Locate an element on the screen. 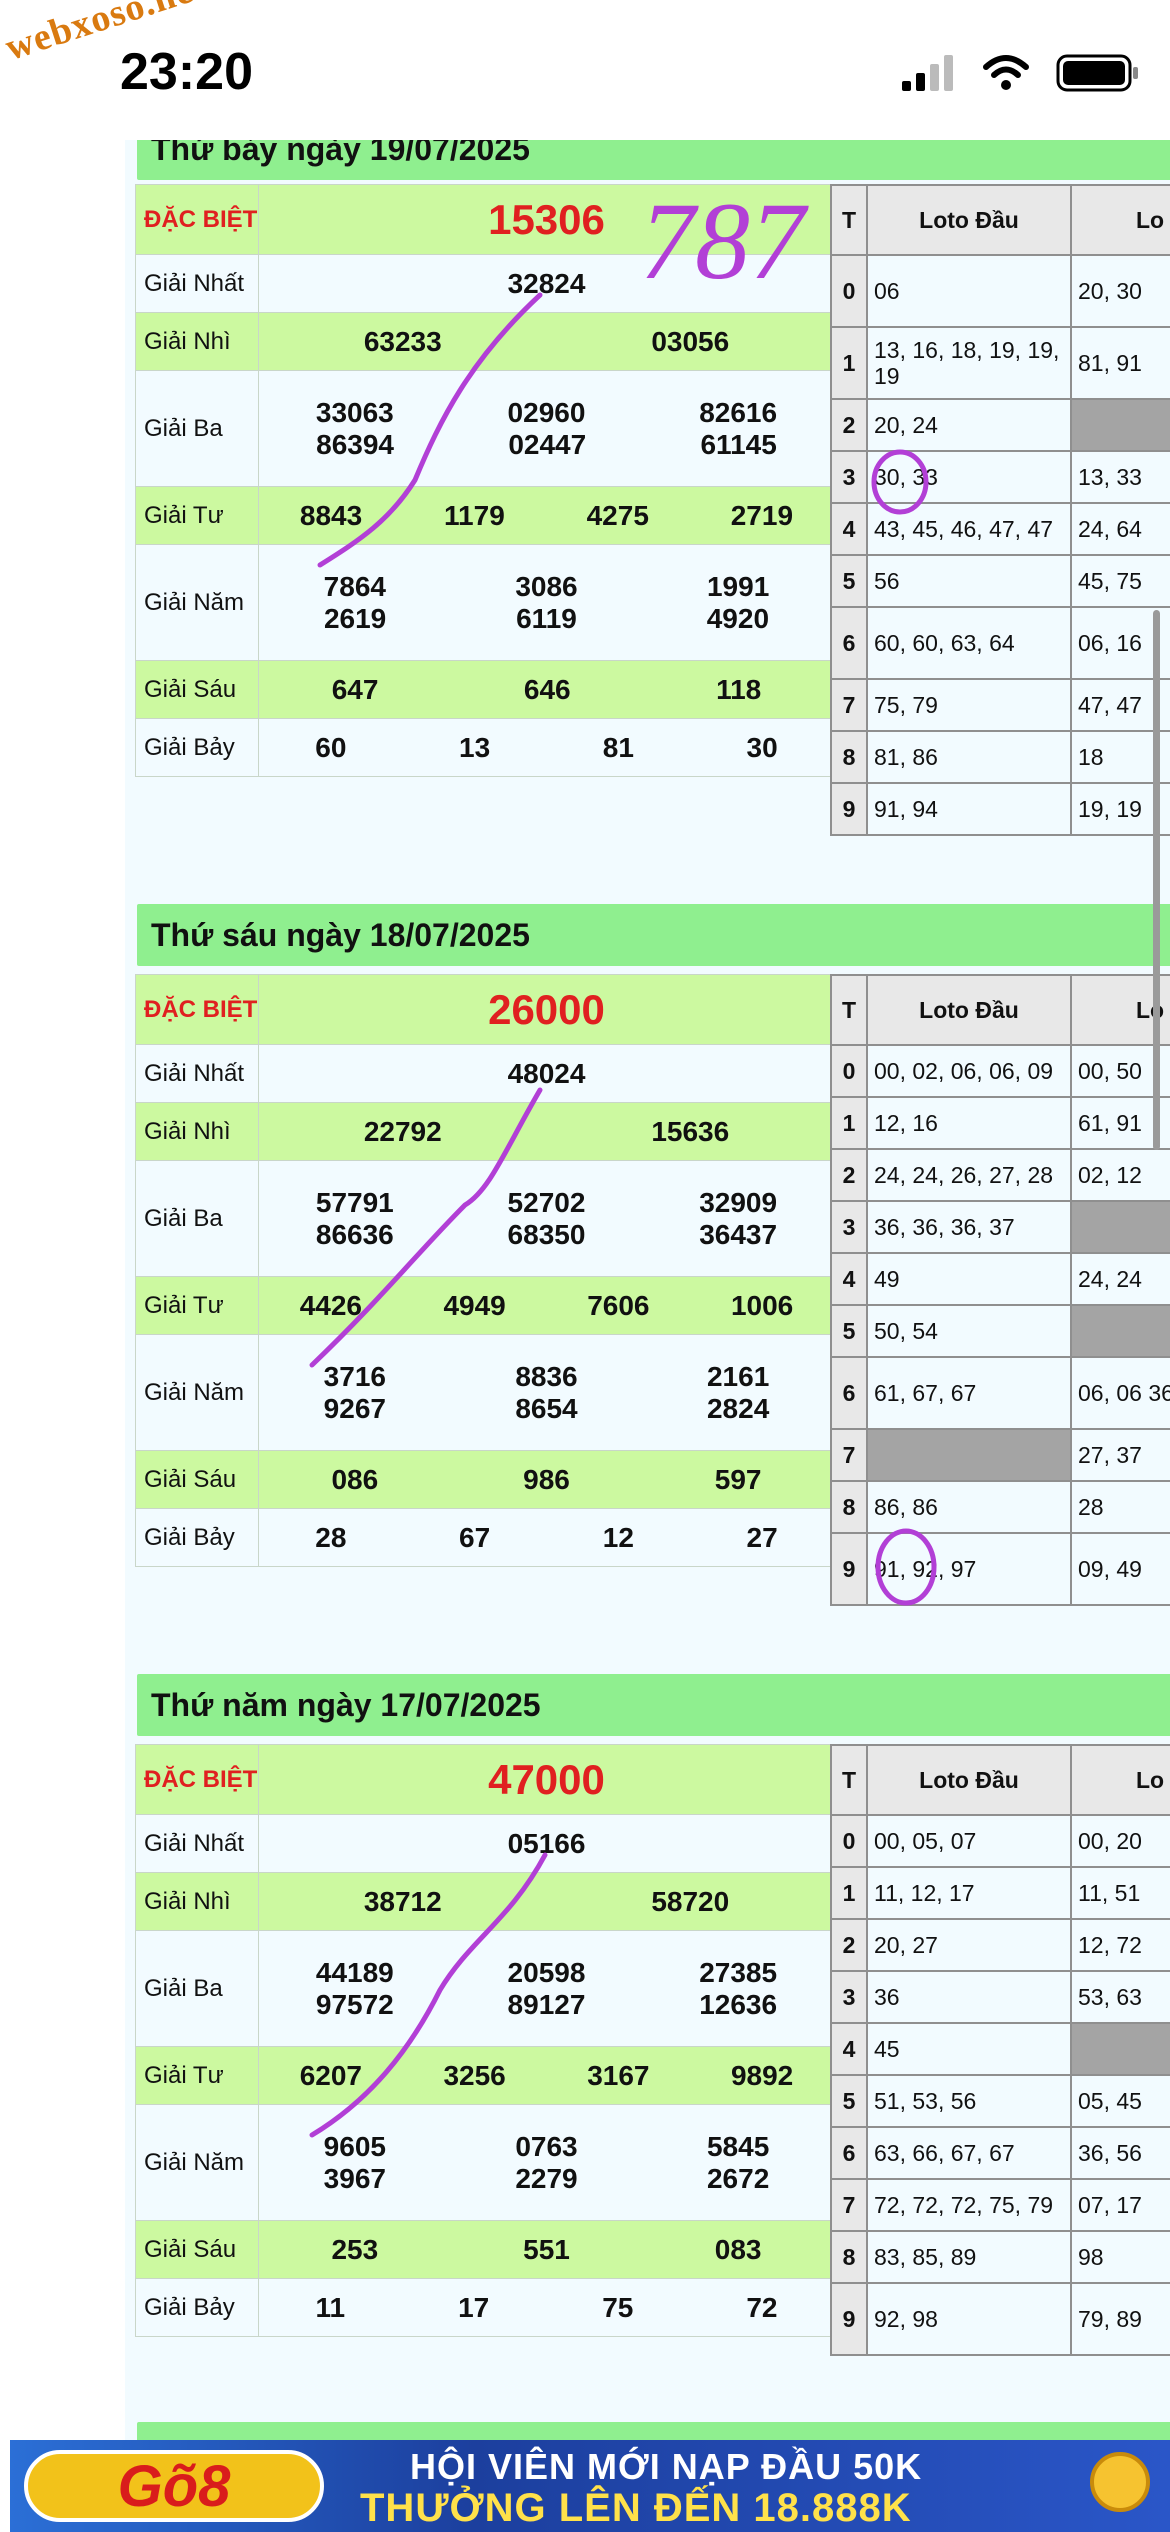 The height and width of the screenshot is (2532, 1170). loto-duoi-cell is located at coordinates (1120, 1227).